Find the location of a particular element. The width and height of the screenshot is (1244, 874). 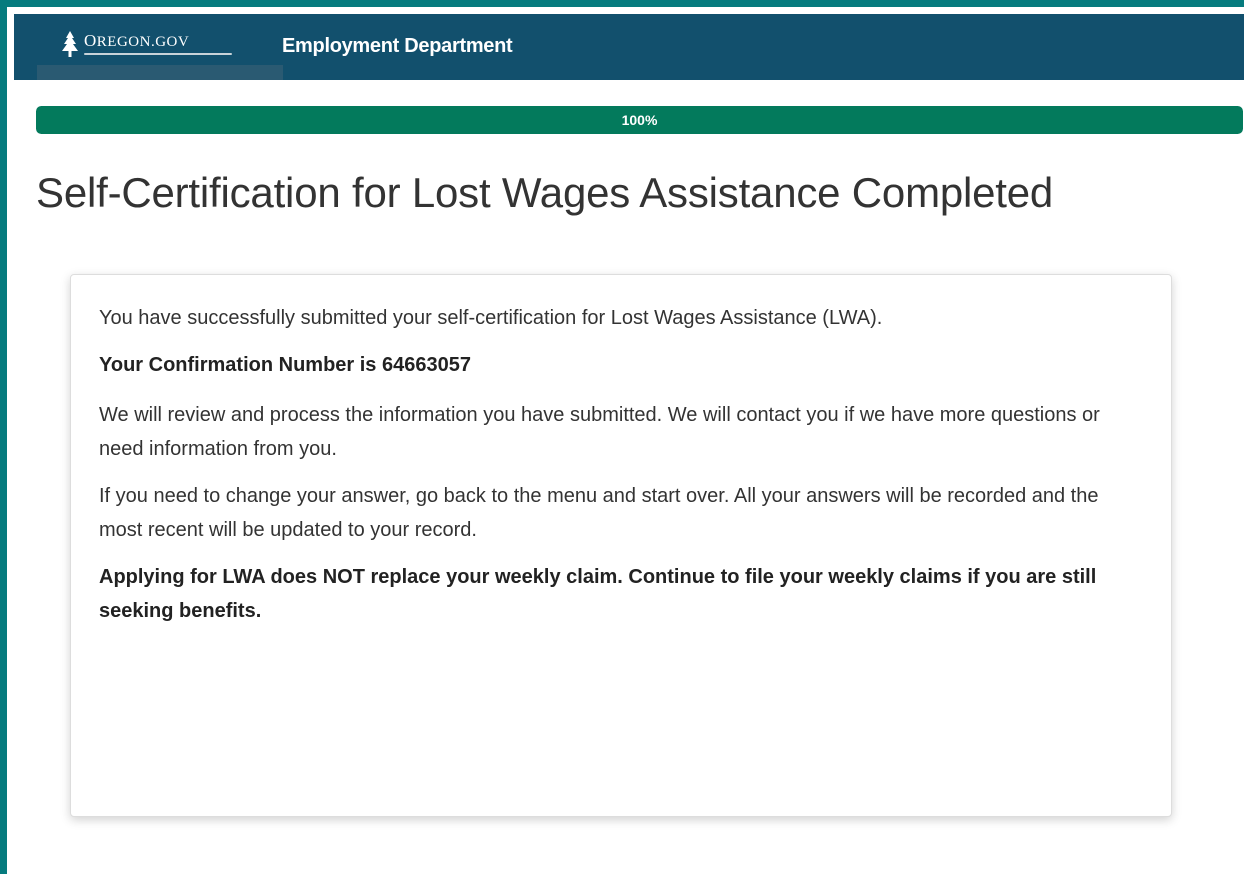

confirmation-number: Your Confirmation Number is 64663057 is located at coordinates (285, 365).